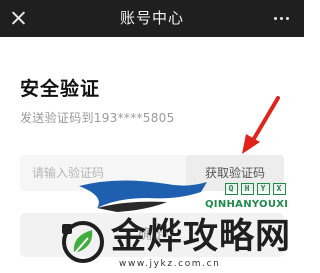  Describe the element at coordinates (201, 237) in the screenshot. I see `watermark-title: 金烨攻略网` at that location.